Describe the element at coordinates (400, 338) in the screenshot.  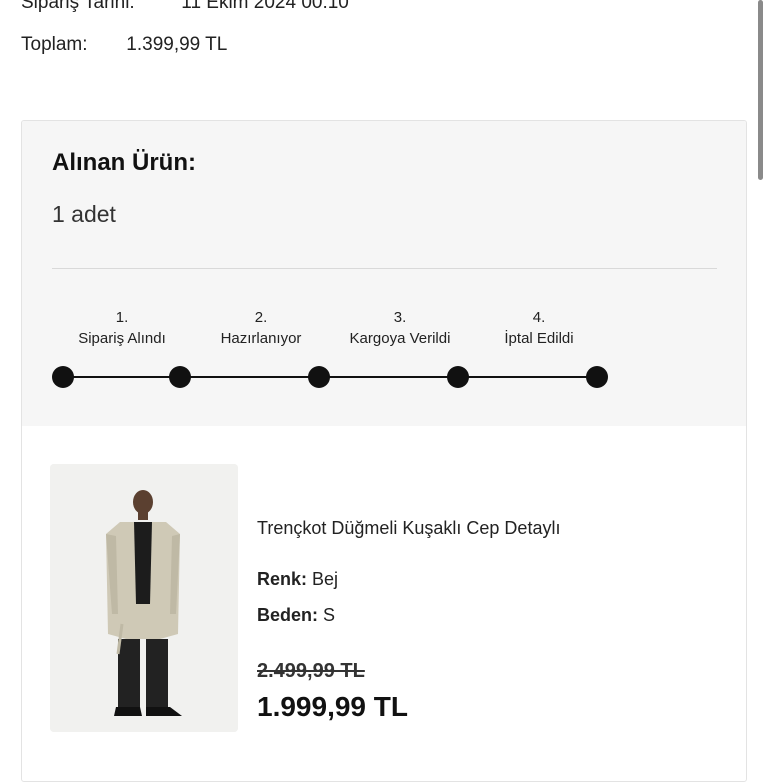
I see `step-title: Kargoya Verildi` at that location.